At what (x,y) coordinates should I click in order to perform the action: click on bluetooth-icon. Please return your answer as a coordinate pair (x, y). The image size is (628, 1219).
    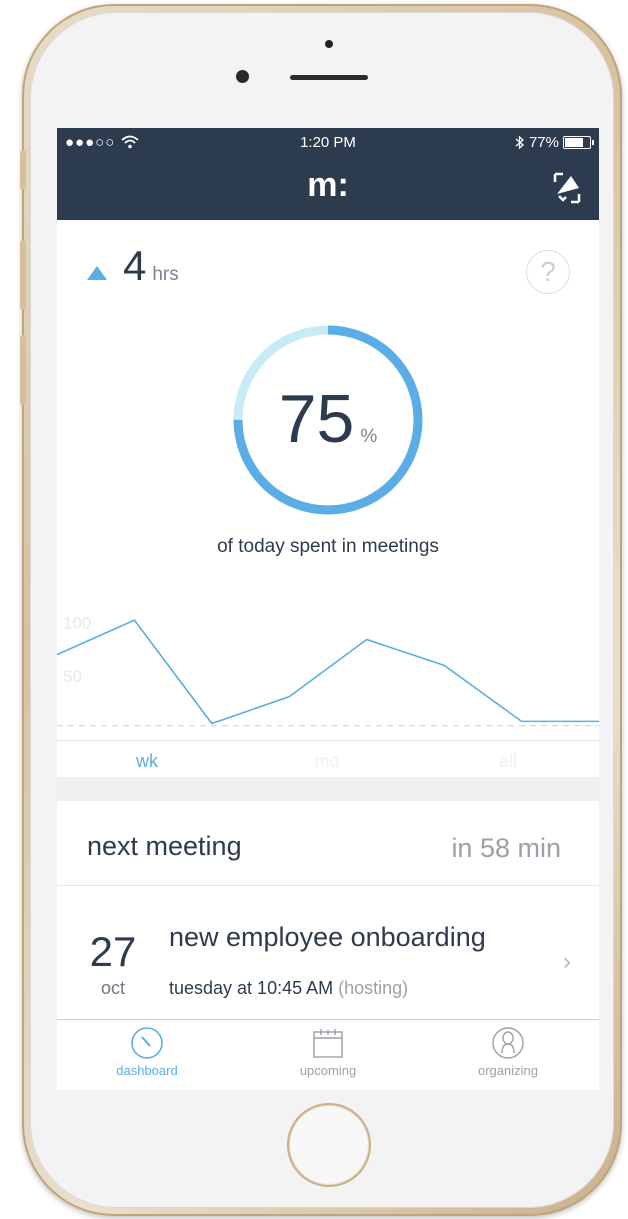
    Looking at the image, I should click on (519, 142).